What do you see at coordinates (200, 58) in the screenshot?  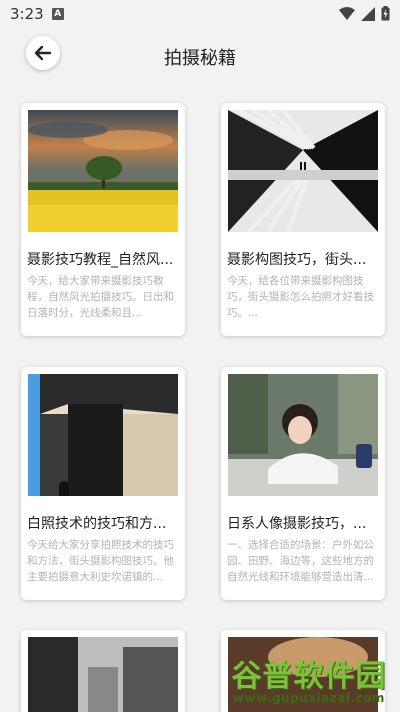 I see `page-title: 拍摄秘籍` at bounding box center [200, 58].